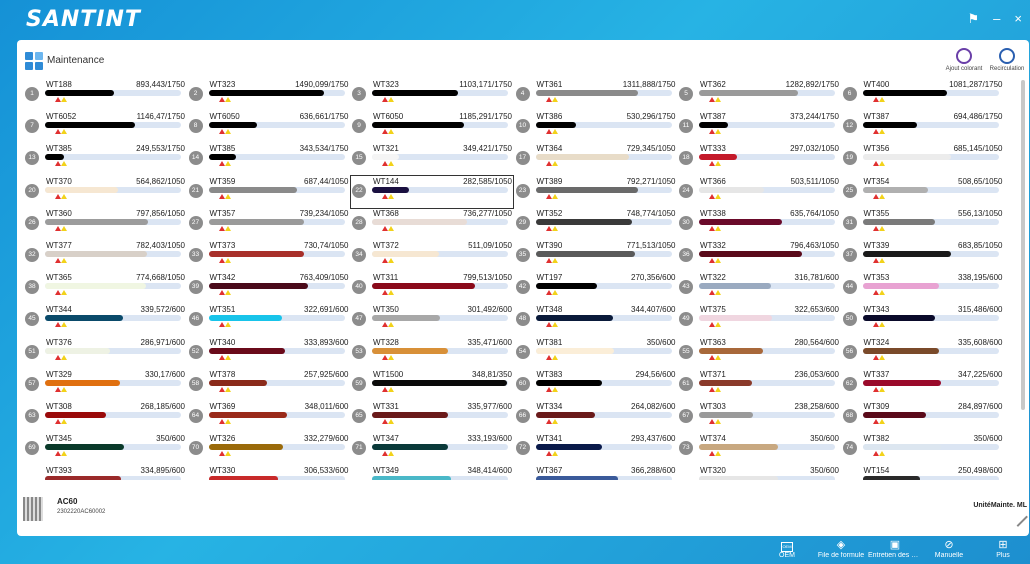  Describe the element at coordinates (759, 353) in the screenshot. I see `canister-cell: 55 WT363 280,564/600` at that location.